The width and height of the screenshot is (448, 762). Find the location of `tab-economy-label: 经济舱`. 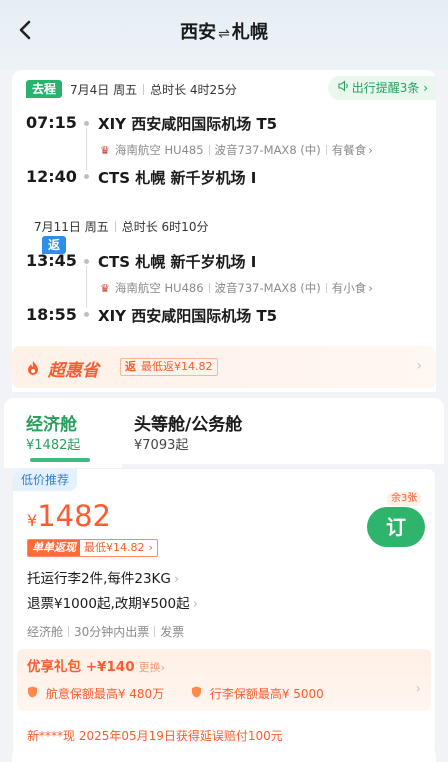

tab-economy-label: 经济舱 is located at coordinates (51, 425).